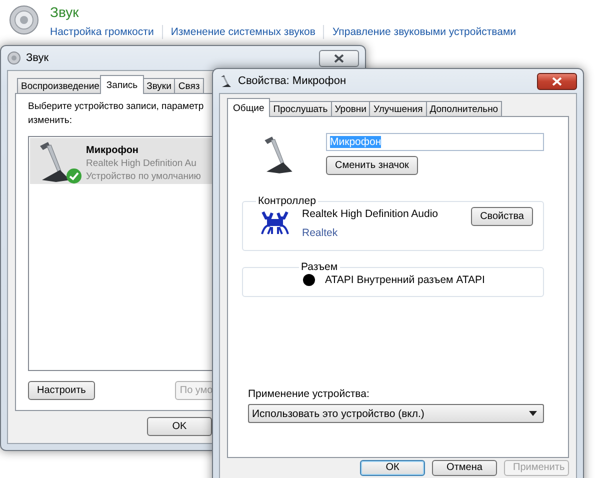 This screenshot has height=478, width=600. Describe the element at coordinates (309, 394) in the screenshot. I see `usage-label: Применение устройства:` at that location.